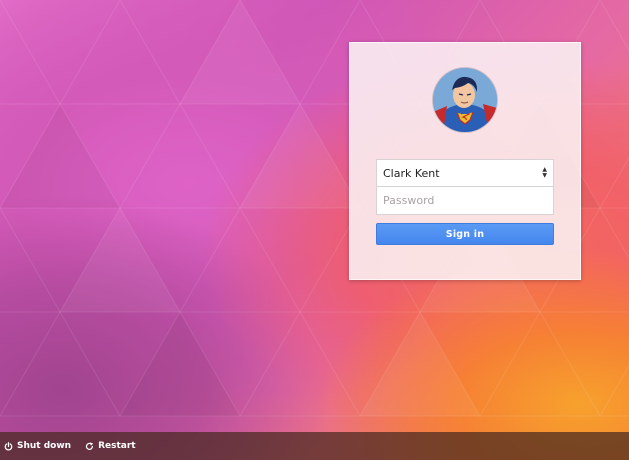  I want to click on shut-down-button: Shut down, so click(37, 446).